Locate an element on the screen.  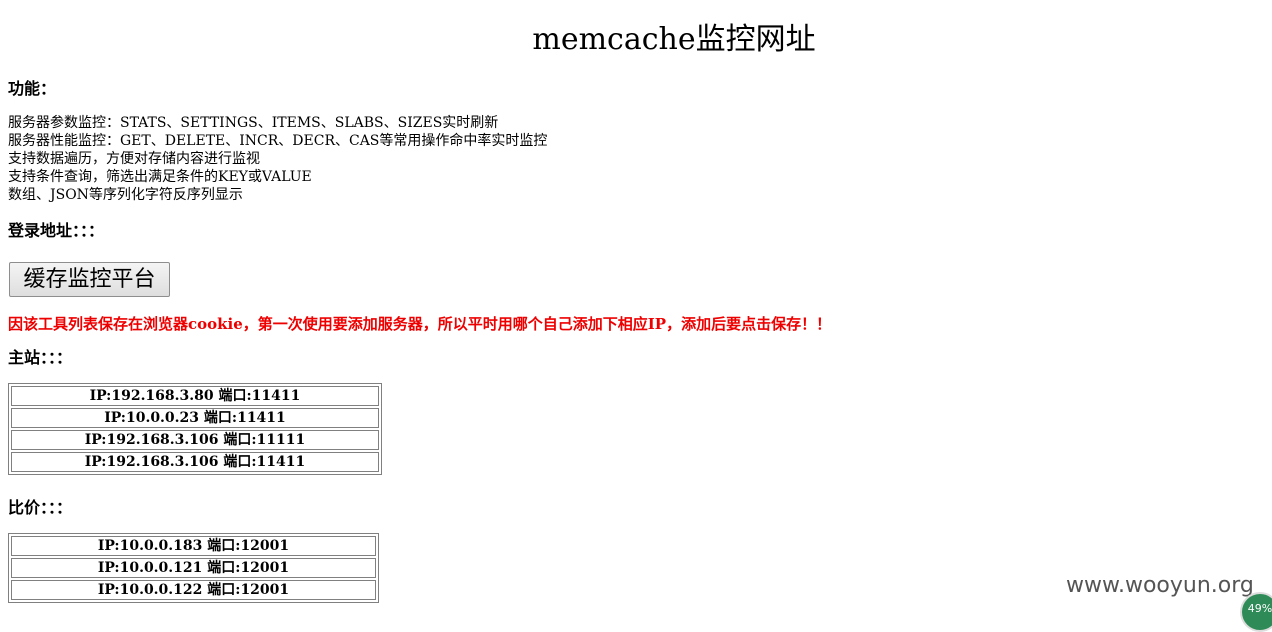
price-compare-heading: 比价：：： is located at coordinates (40, 507).